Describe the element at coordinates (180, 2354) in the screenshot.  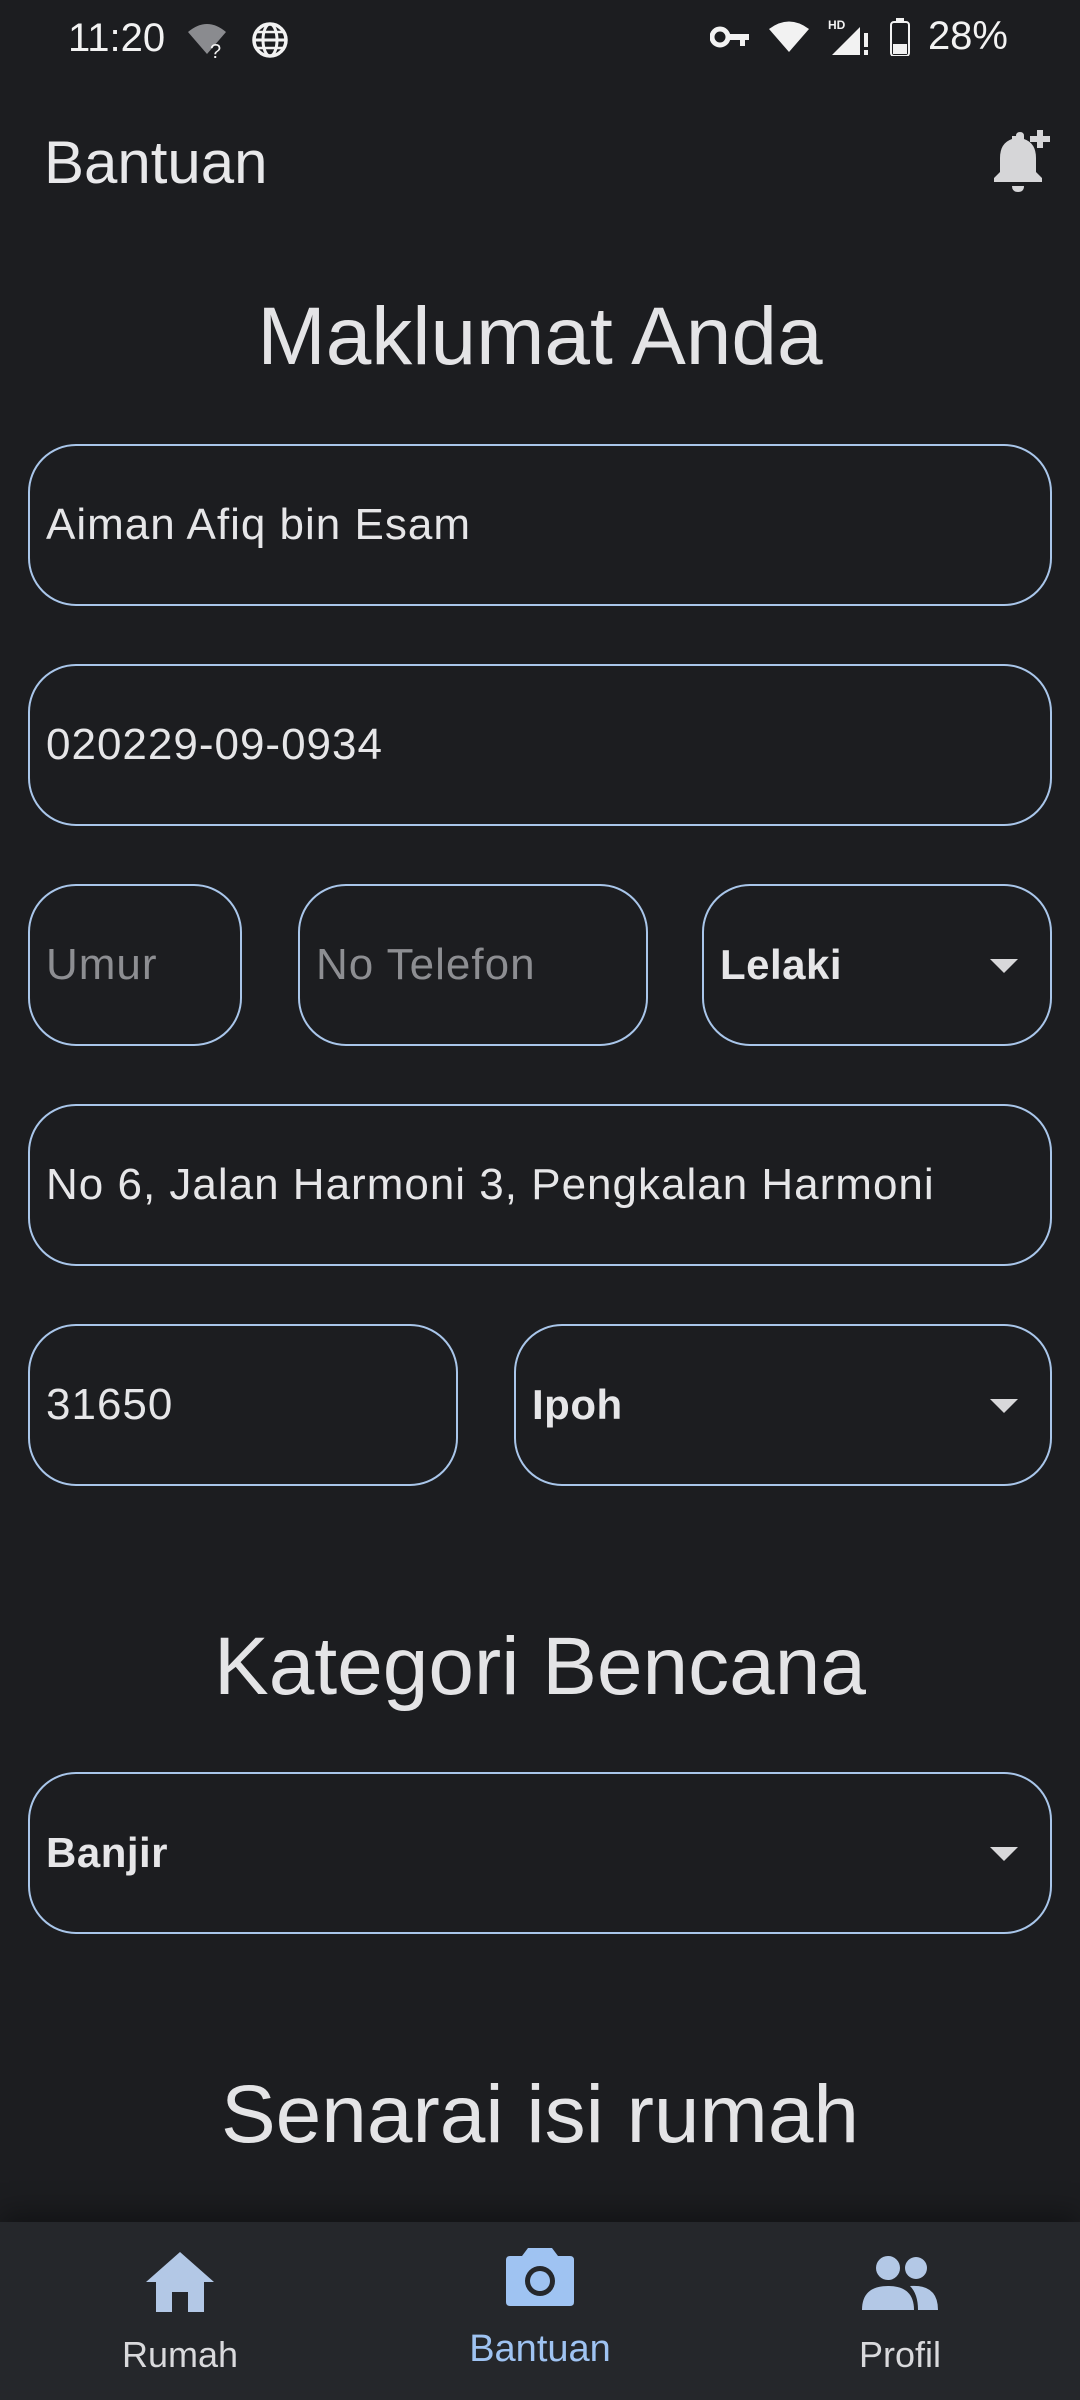
I see `nav-label-rumah: Rumah` at that location.